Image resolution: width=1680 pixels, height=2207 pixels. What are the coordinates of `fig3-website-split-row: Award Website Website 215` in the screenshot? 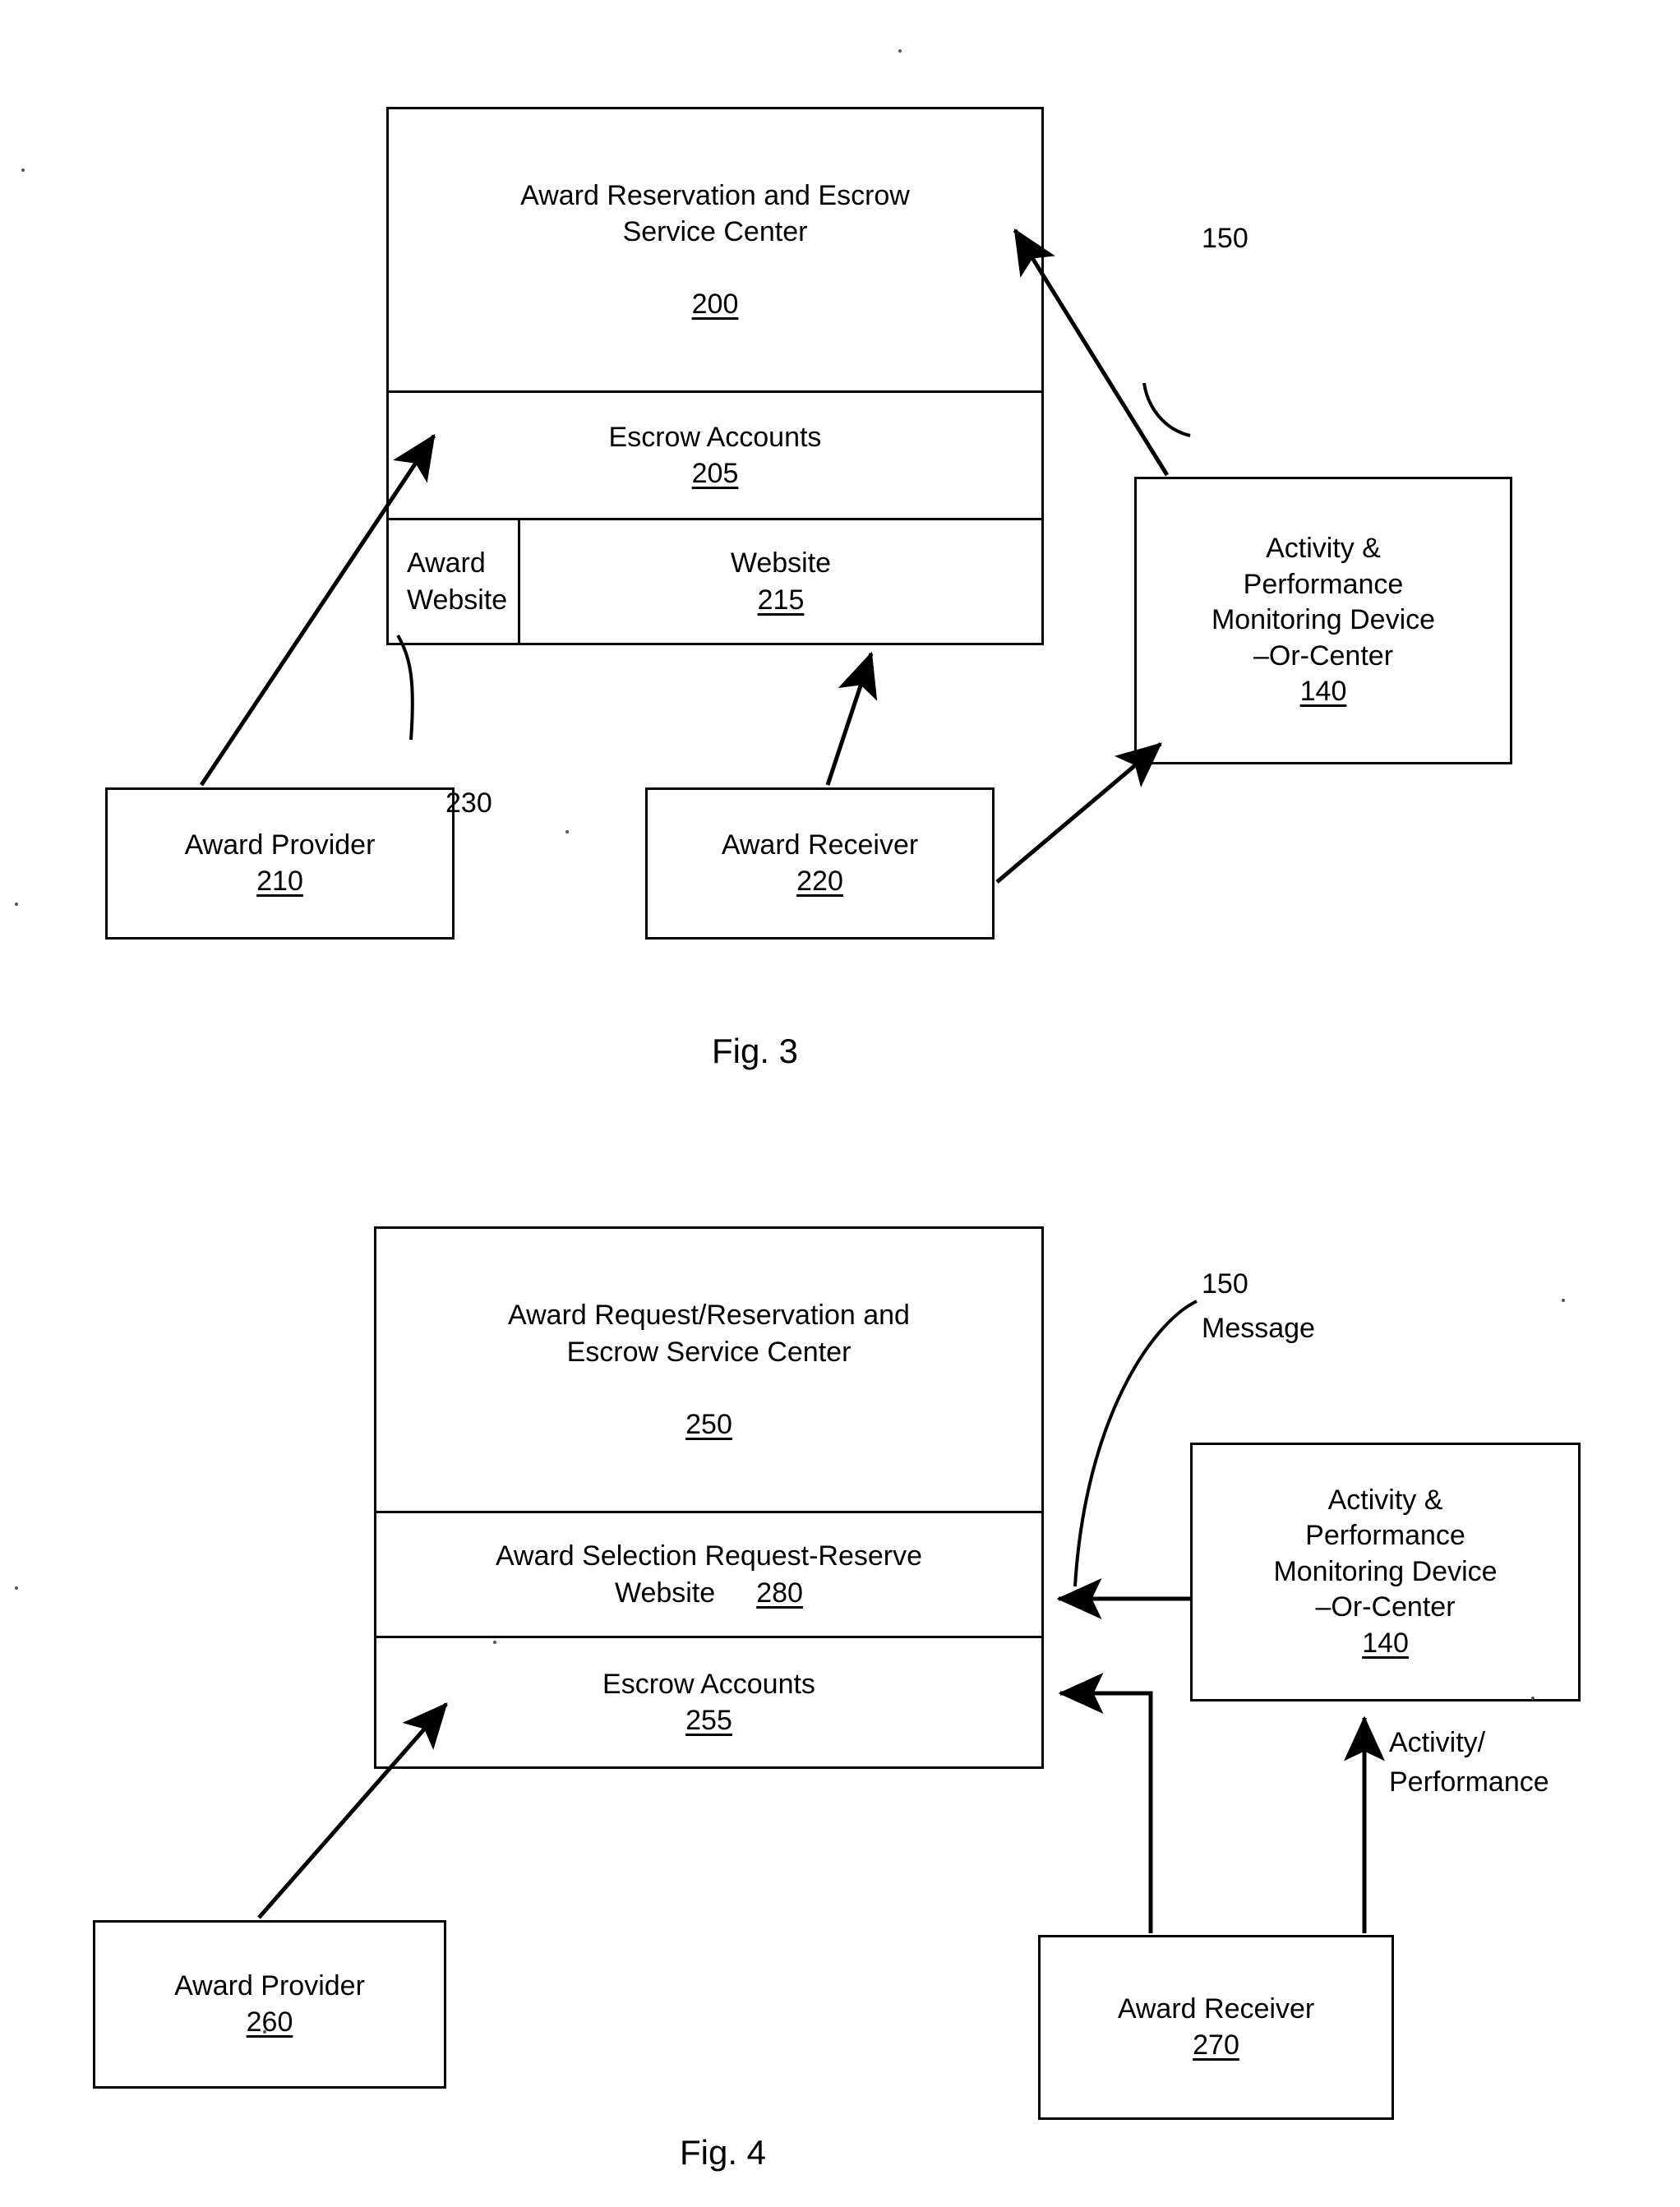 It's located at (715, 581).